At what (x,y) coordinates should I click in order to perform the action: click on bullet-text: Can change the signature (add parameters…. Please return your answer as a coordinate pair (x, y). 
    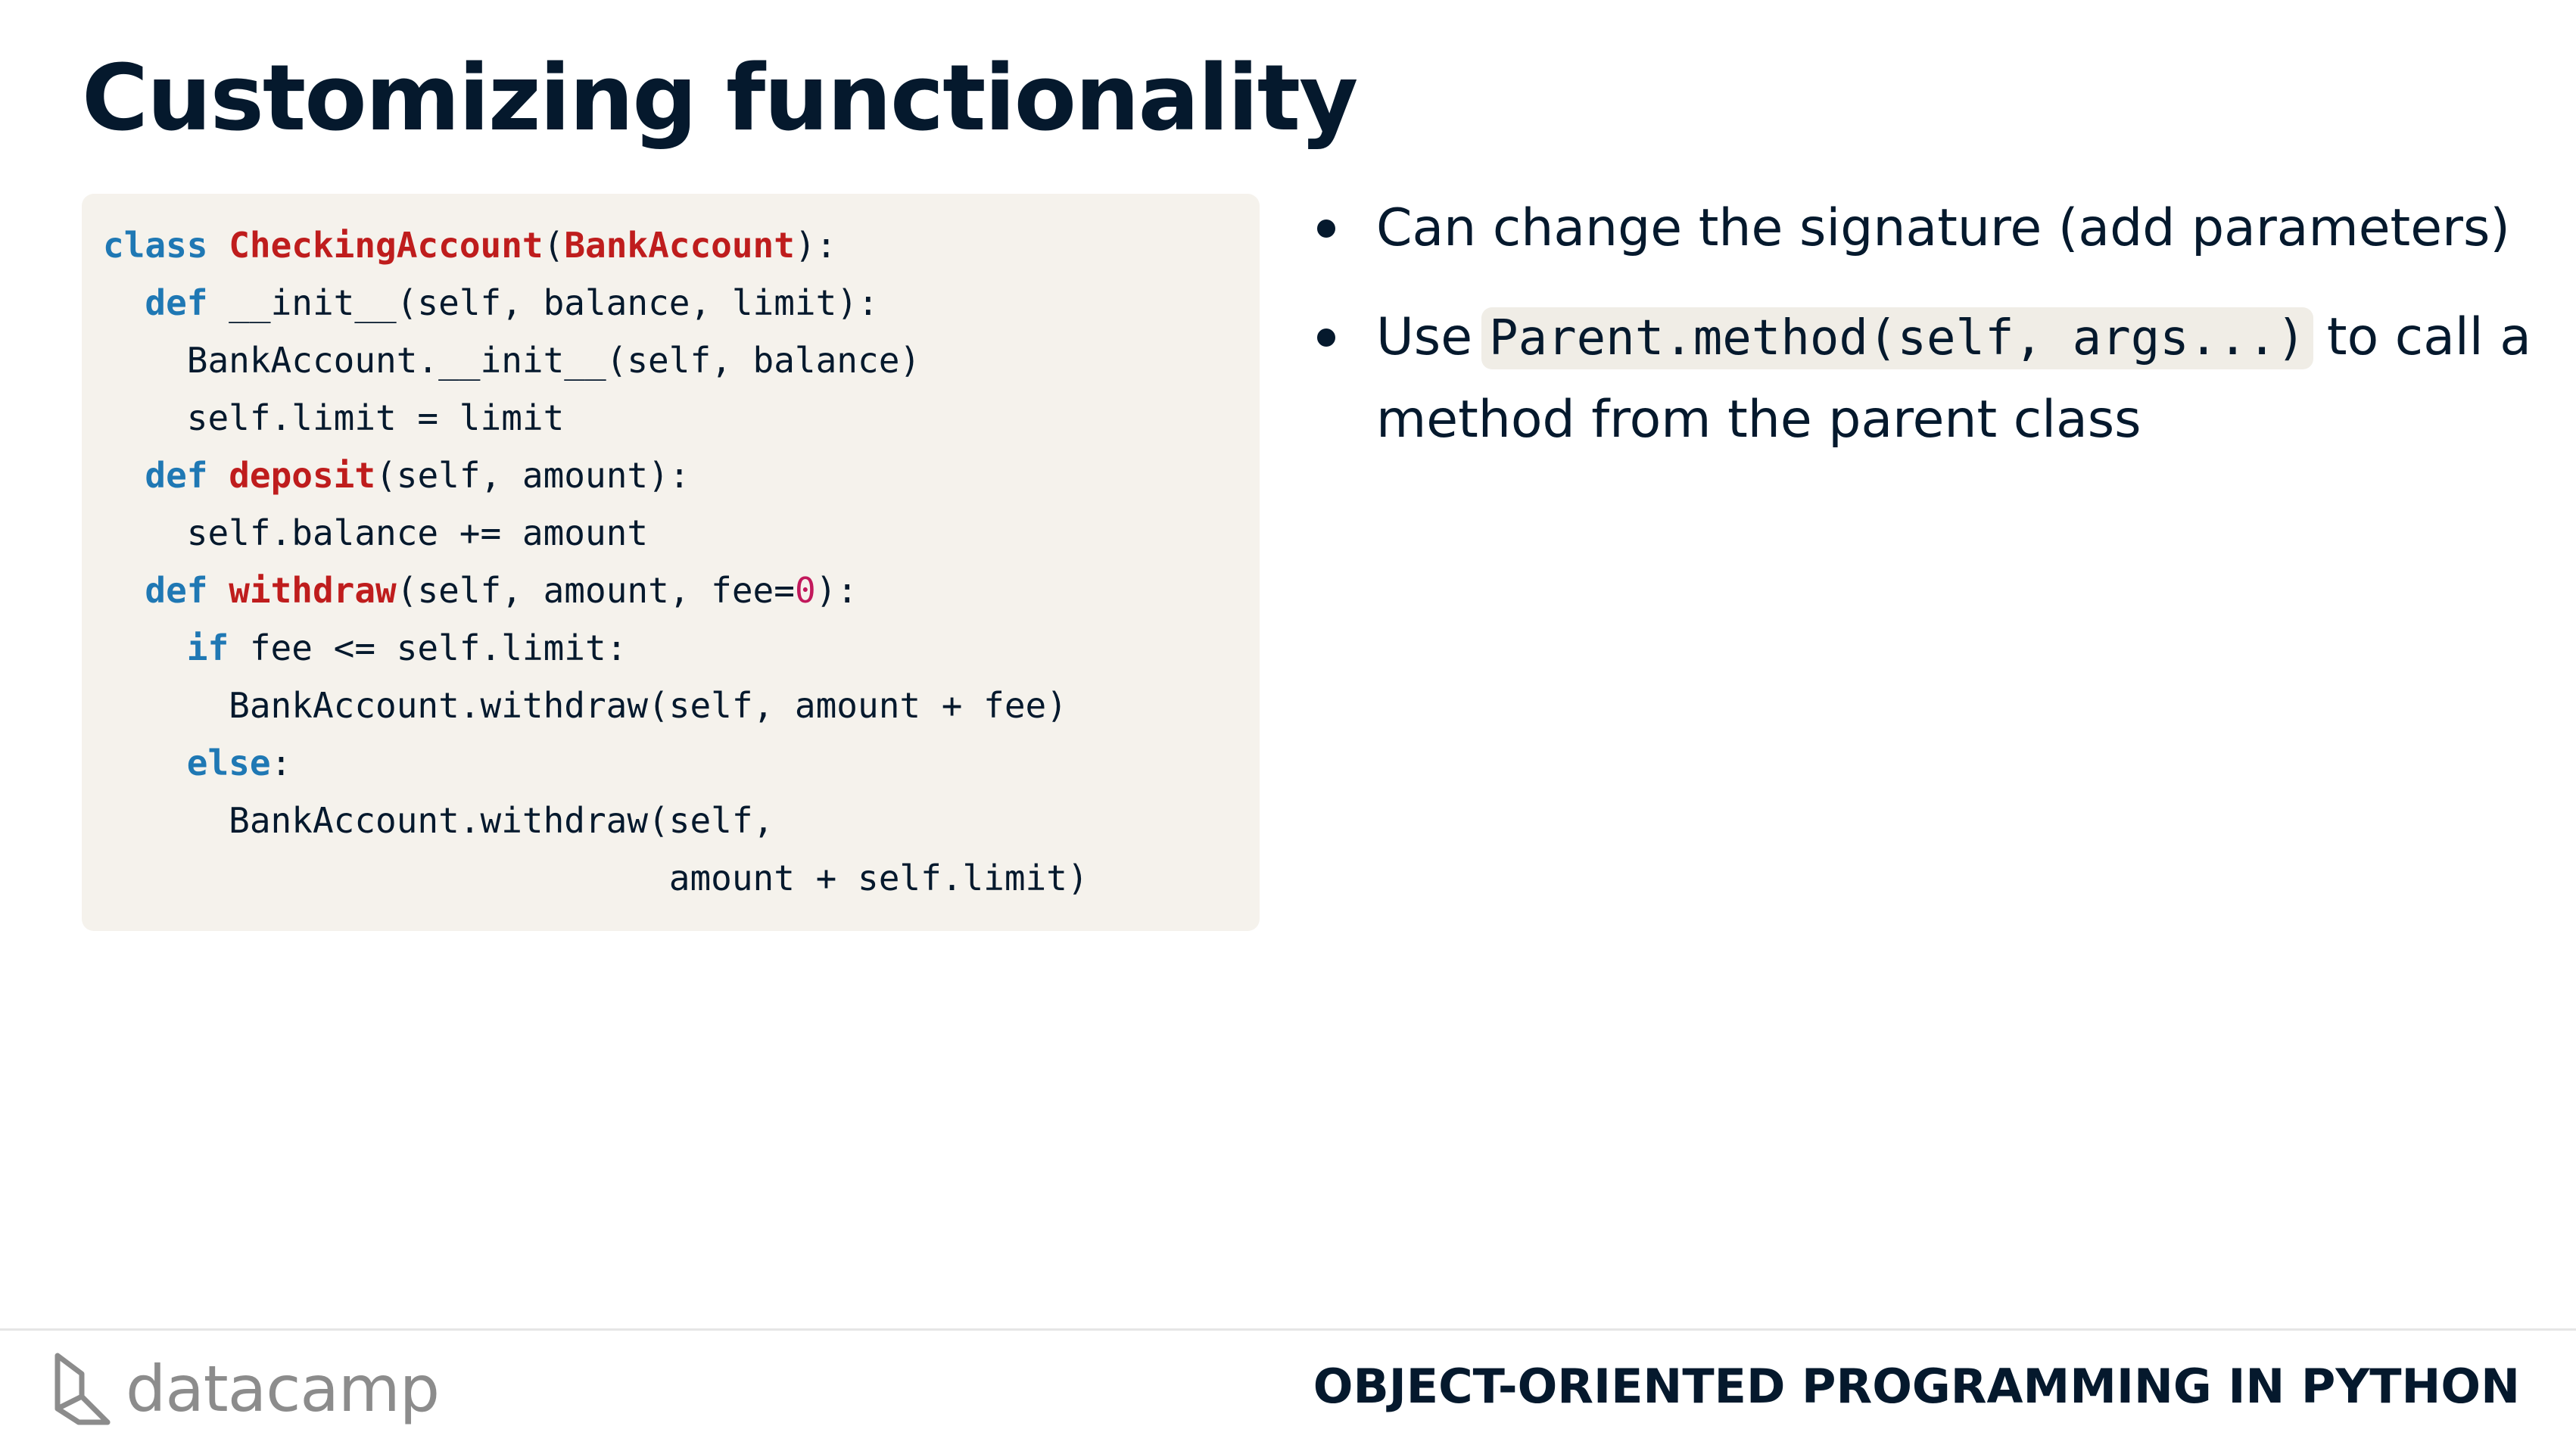
    Looking at the image, I should click on (1943, 228).